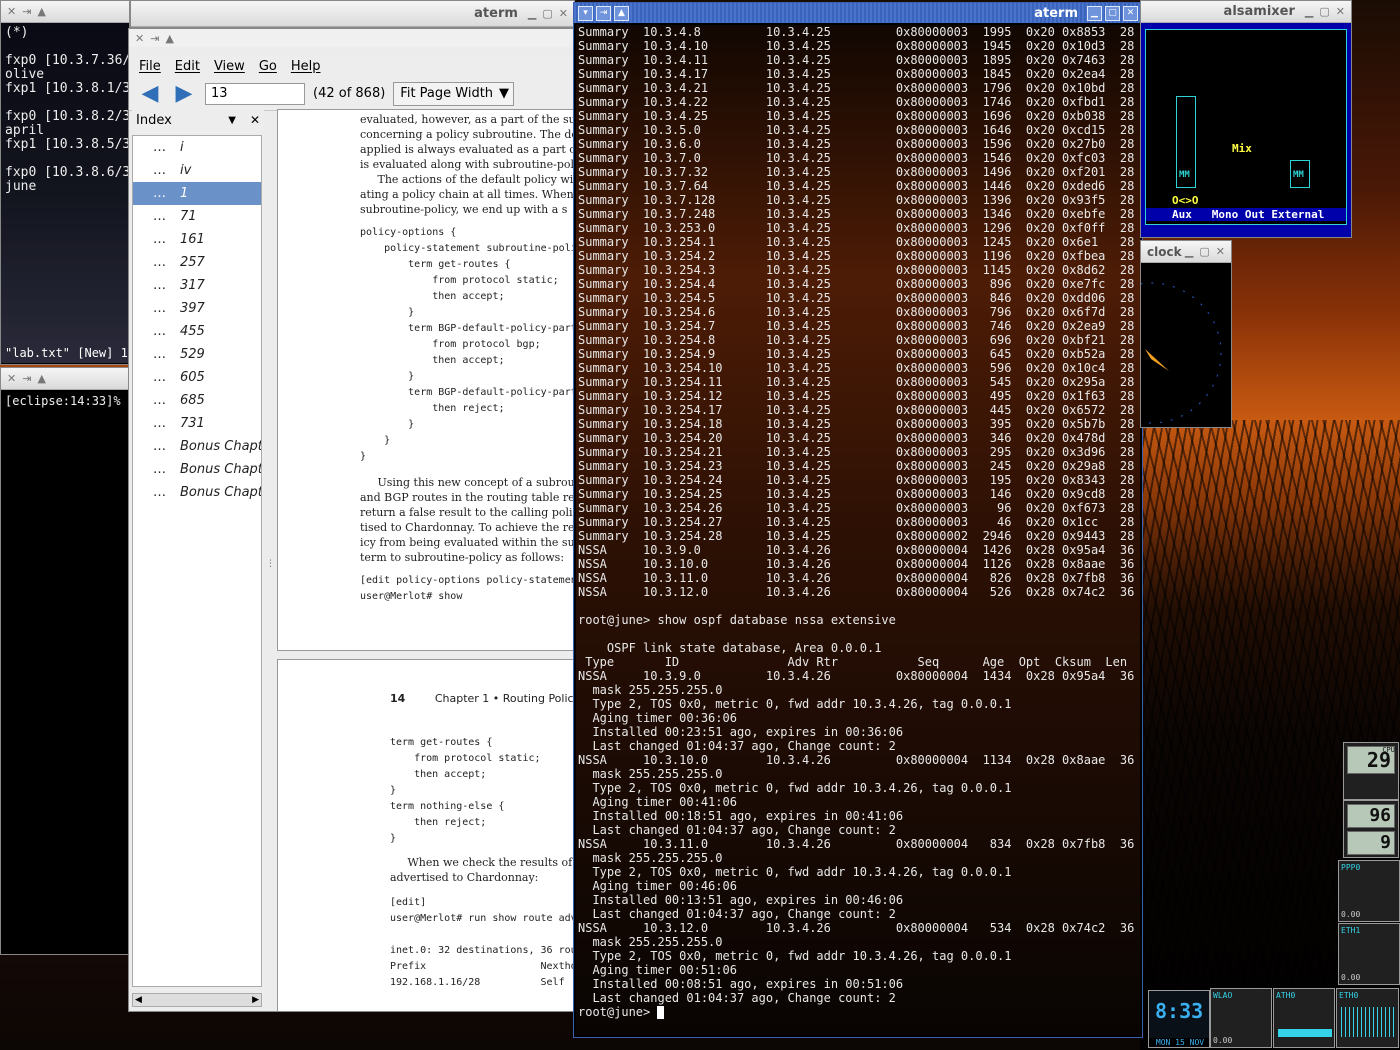 This screenshot has width=1400, height=1050. I want to click on menu-view: View, so click(229, 66).